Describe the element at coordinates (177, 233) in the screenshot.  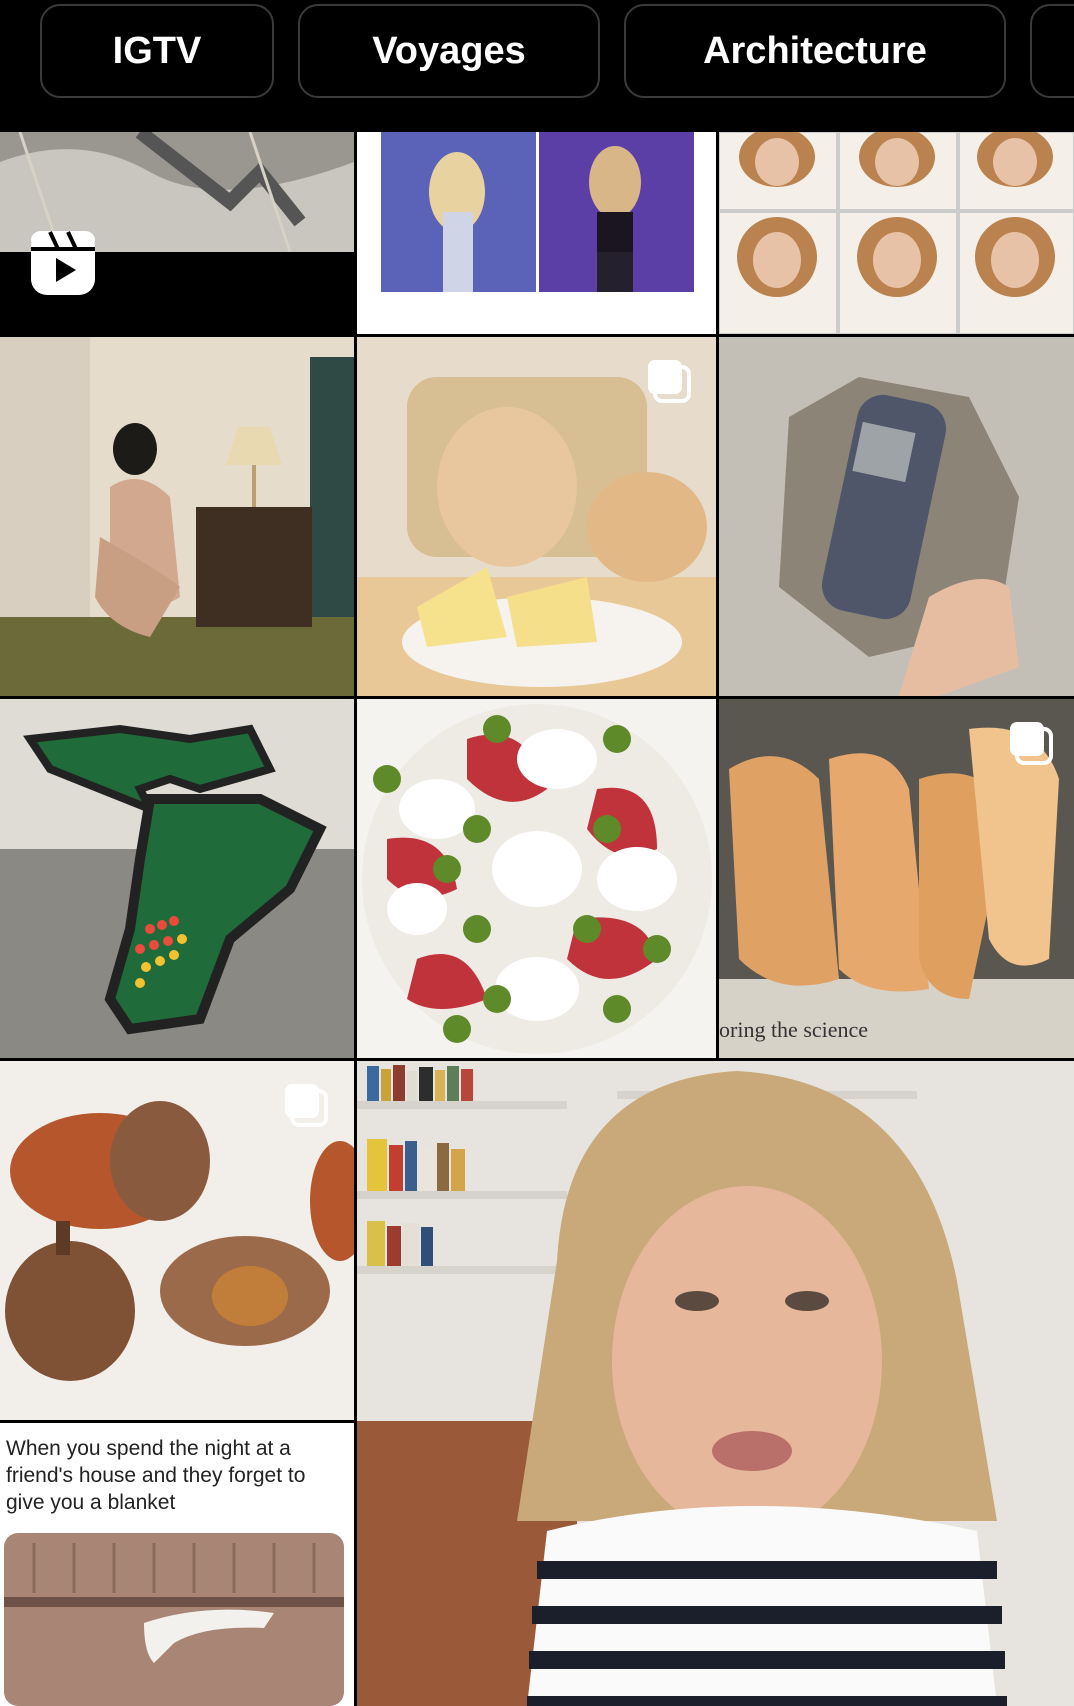
I see `grid-tile-reel-cat-video` at that location.